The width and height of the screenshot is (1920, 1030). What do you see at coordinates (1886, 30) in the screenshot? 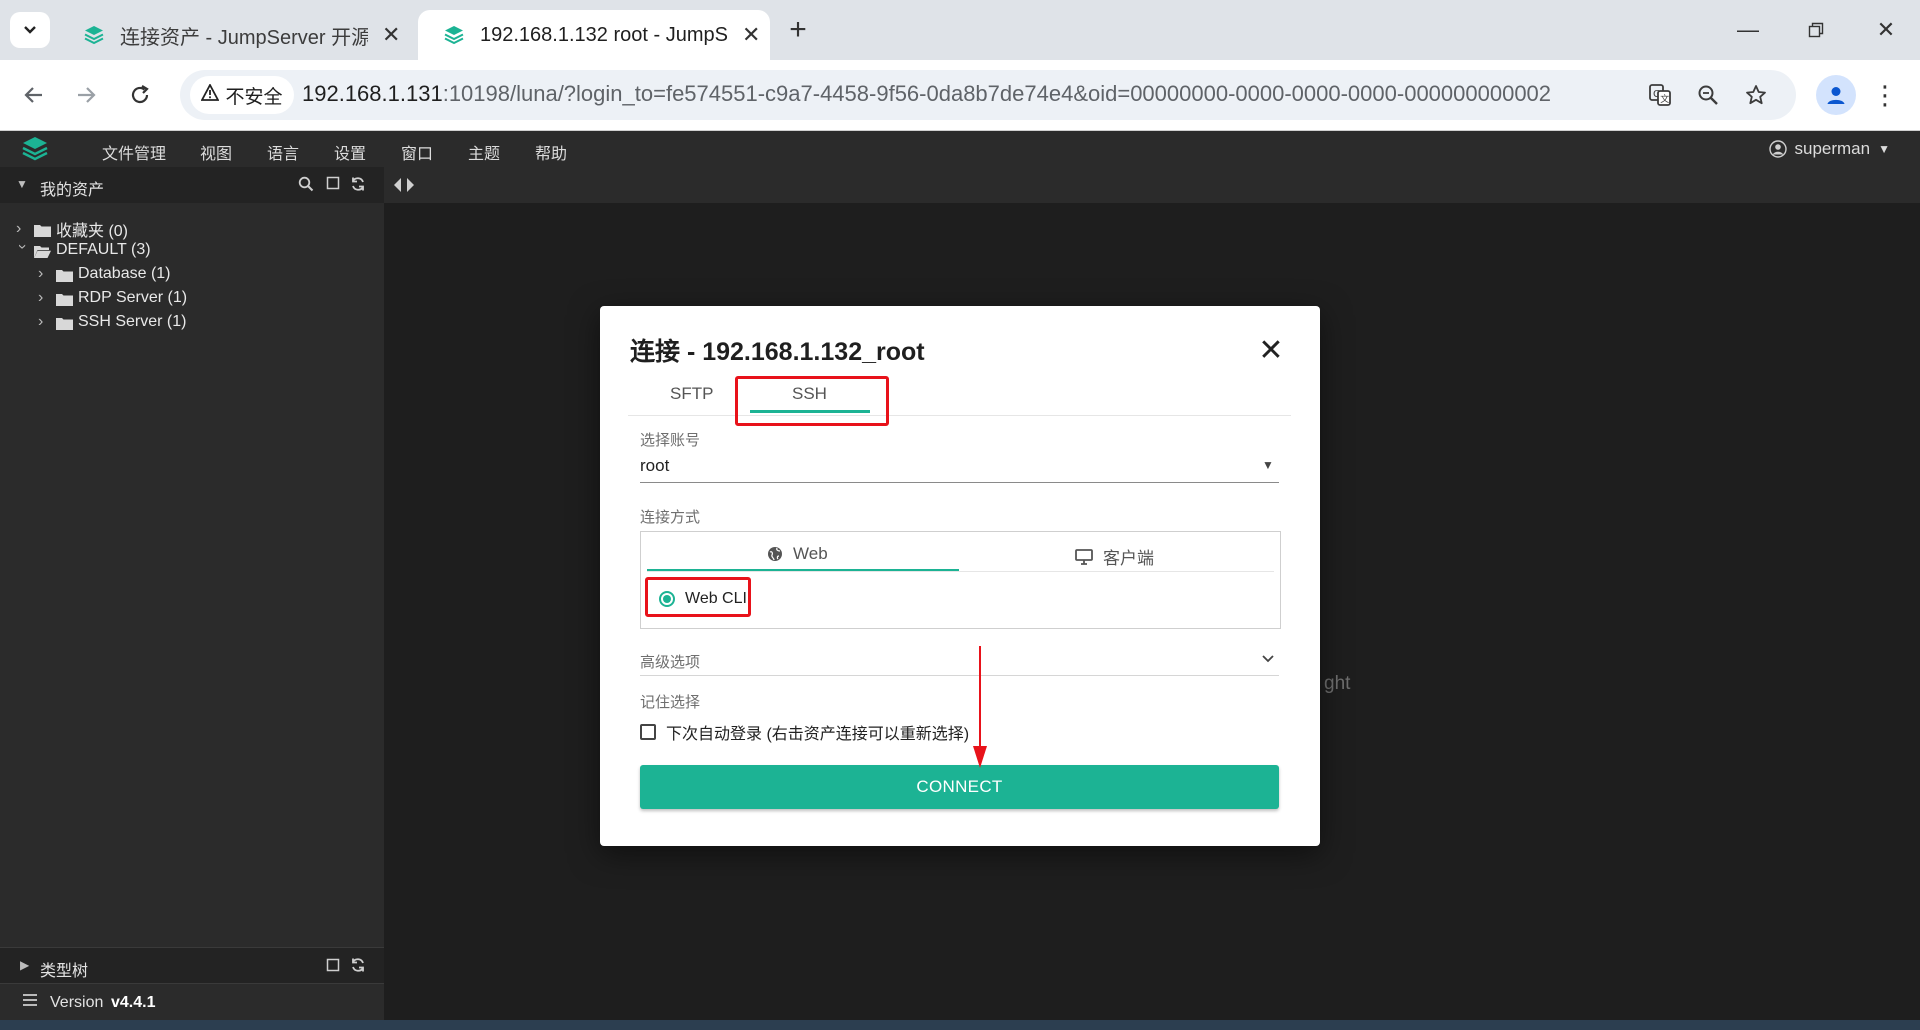
I see `close-window-button: ✕` at bounding box center [1886, 30].